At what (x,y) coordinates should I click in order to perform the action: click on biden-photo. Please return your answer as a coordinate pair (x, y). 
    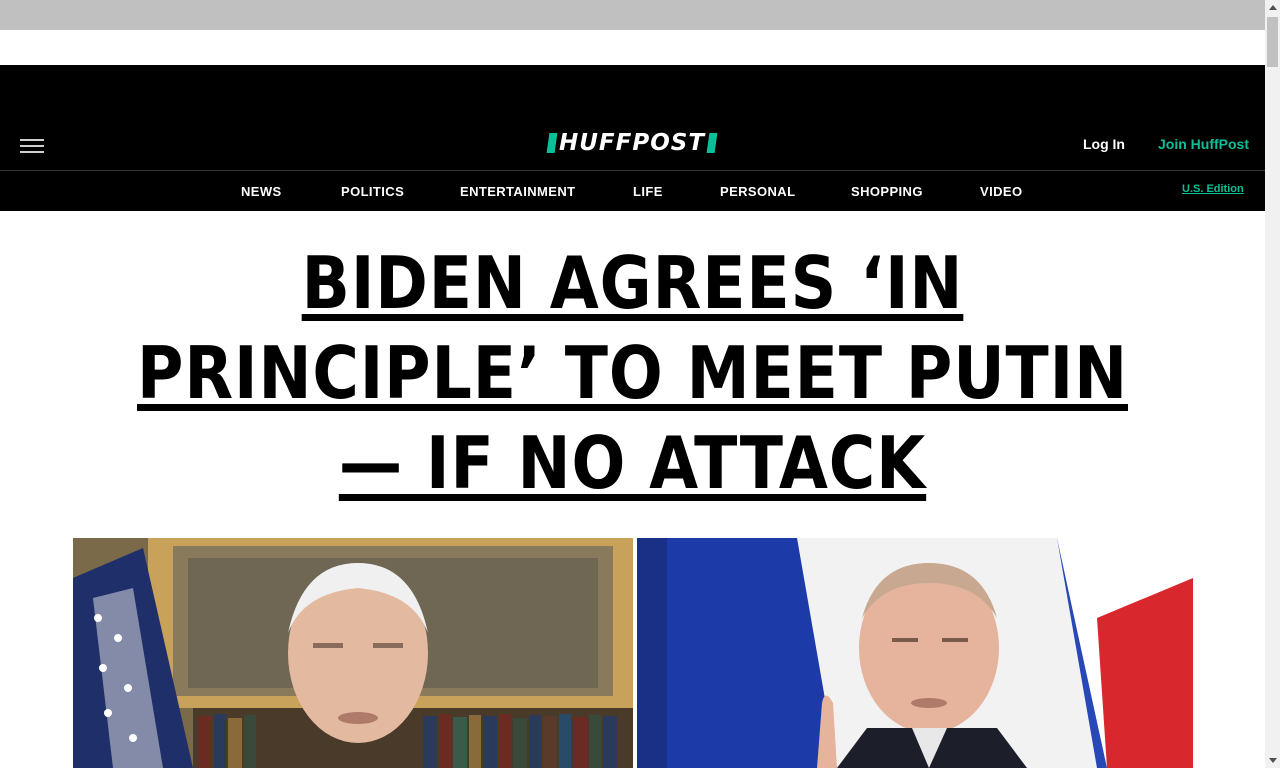
    Looking at the image, I should click on (353, 653).